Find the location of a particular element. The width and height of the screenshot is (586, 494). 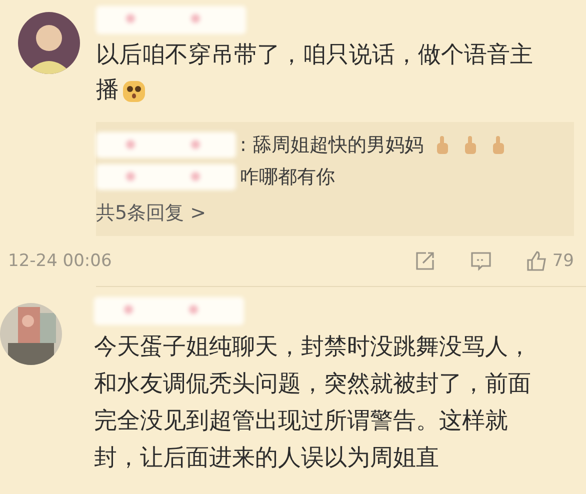

more-replies-link: 共5条回复 > is located at coordinates (151, 213).